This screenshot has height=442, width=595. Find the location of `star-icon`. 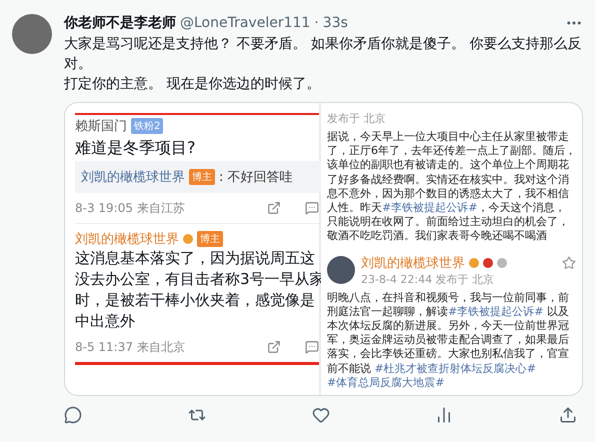

star-icon is located at coordinates (569, 263).